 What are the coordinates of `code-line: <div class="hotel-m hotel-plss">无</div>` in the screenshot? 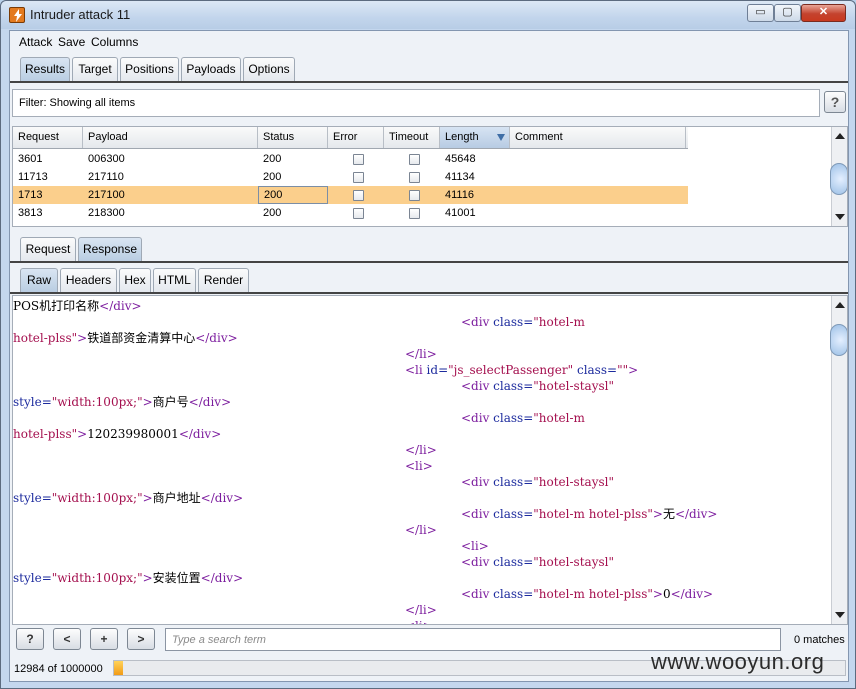 It's located at (589, 514).